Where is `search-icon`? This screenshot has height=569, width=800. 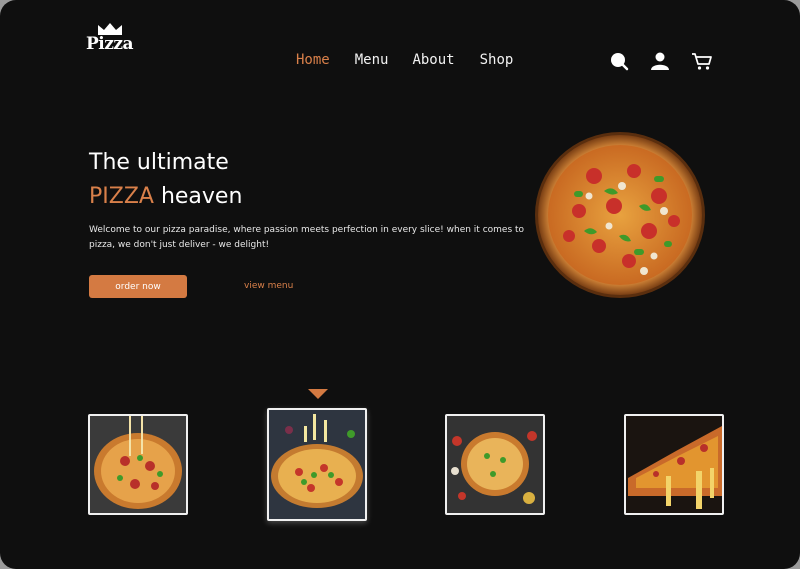 search-icon is located at coordinates (619, 61).